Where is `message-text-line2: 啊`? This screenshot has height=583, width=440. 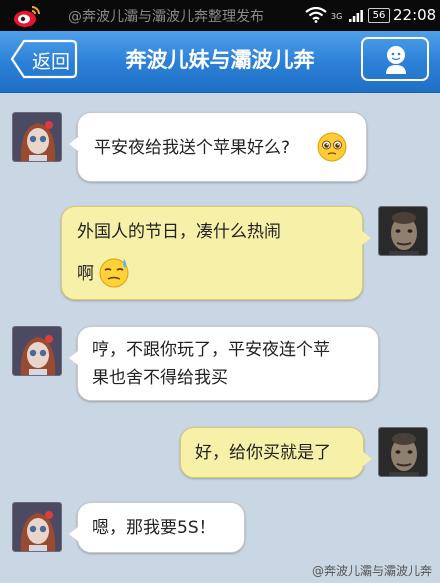
message-text-line2: 啊 is located at coordinates (85, 274).